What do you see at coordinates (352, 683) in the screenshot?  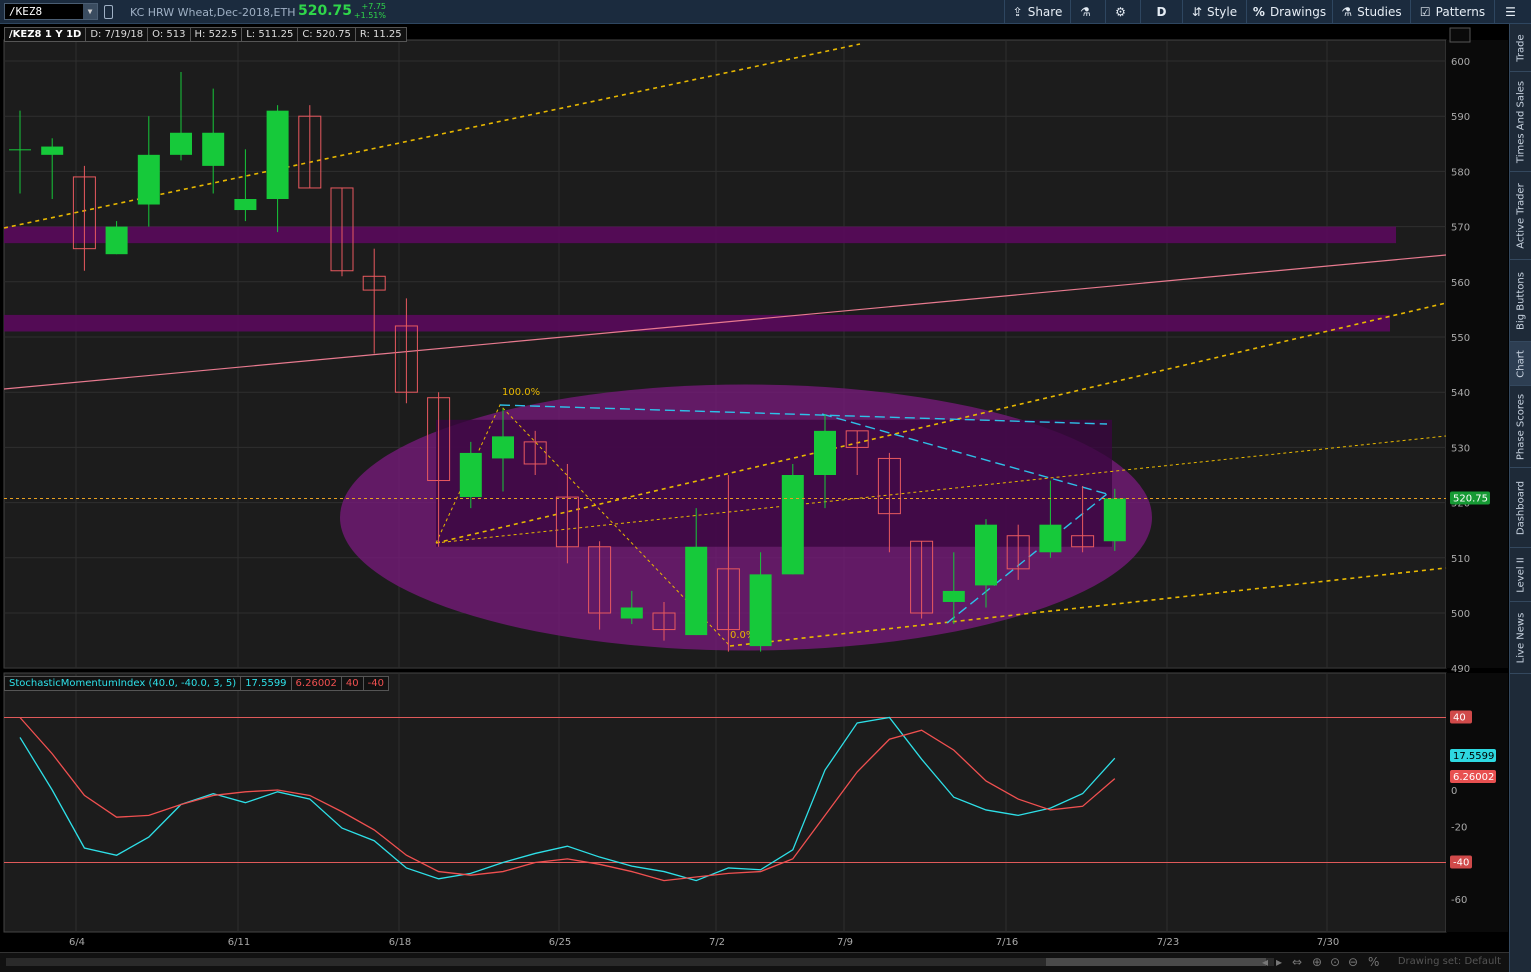 I see `study-value-over: 40` at bounding box center [352, 683].